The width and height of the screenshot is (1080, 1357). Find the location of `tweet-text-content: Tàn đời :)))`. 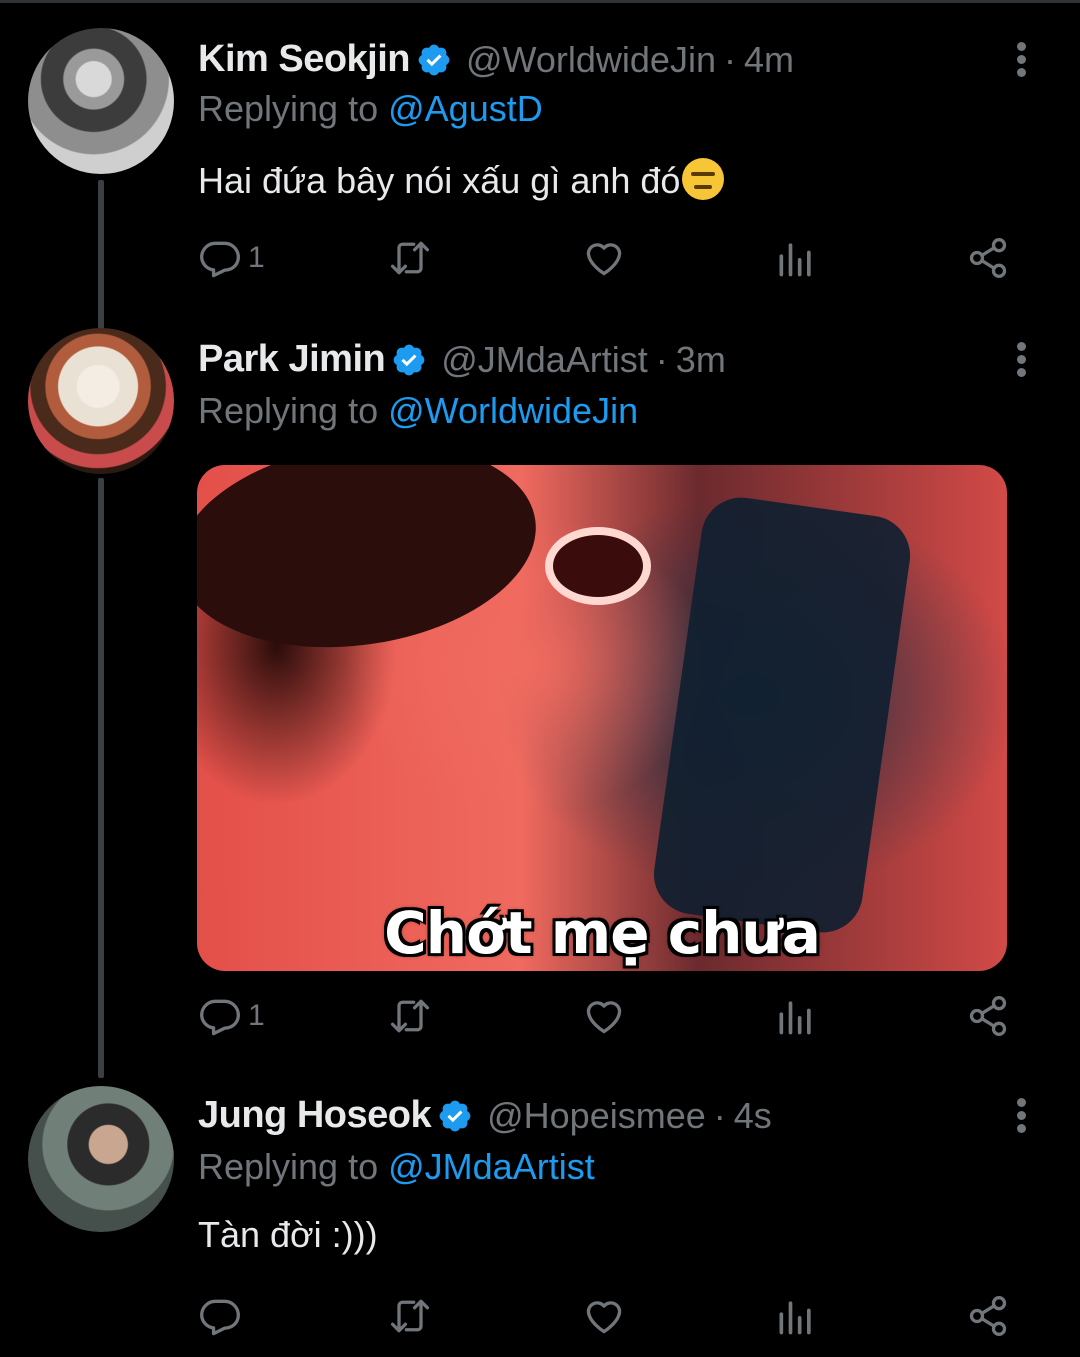

tweet-text-content: Tàn đời :))) is located at coordinates (288, 1234).